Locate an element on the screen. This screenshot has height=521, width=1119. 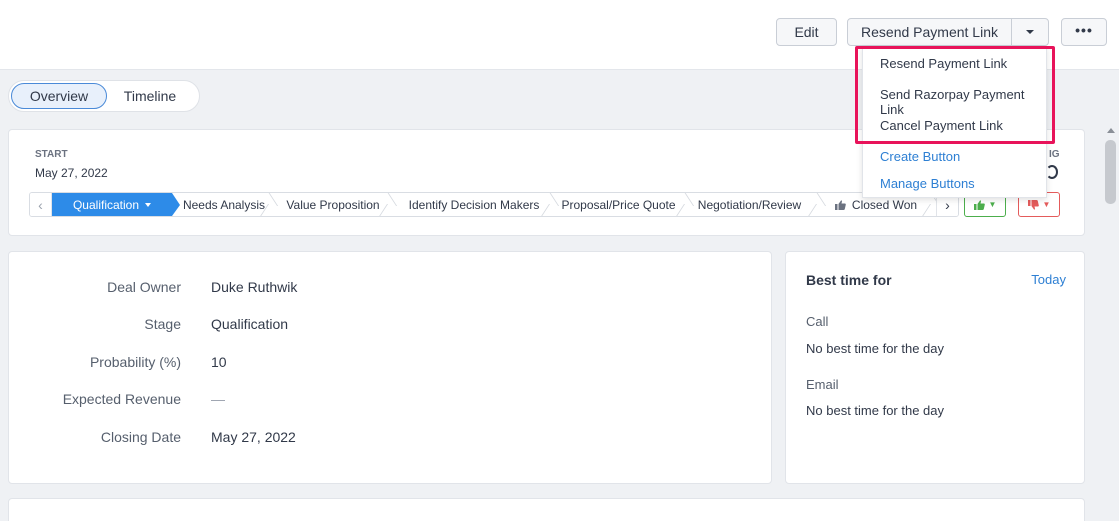
thumbs-down-icon is located at coordinates (1033, 204).